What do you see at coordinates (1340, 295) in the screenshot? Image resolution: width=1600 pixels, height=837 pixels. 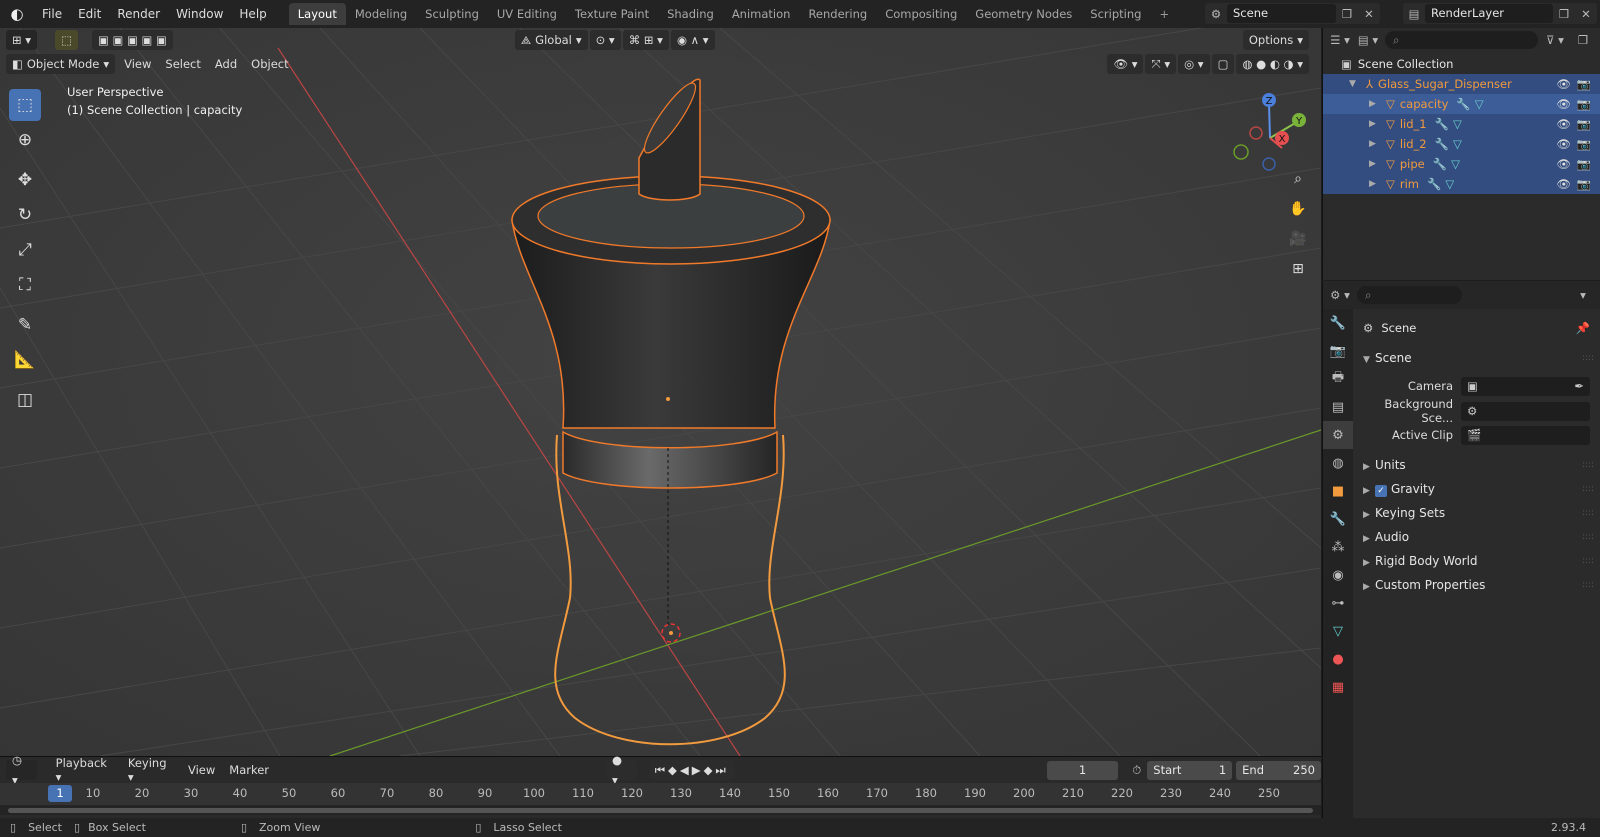 I see `properties-editor-type-icon: ⚙ ▾` at bounding box center [1340, 295].